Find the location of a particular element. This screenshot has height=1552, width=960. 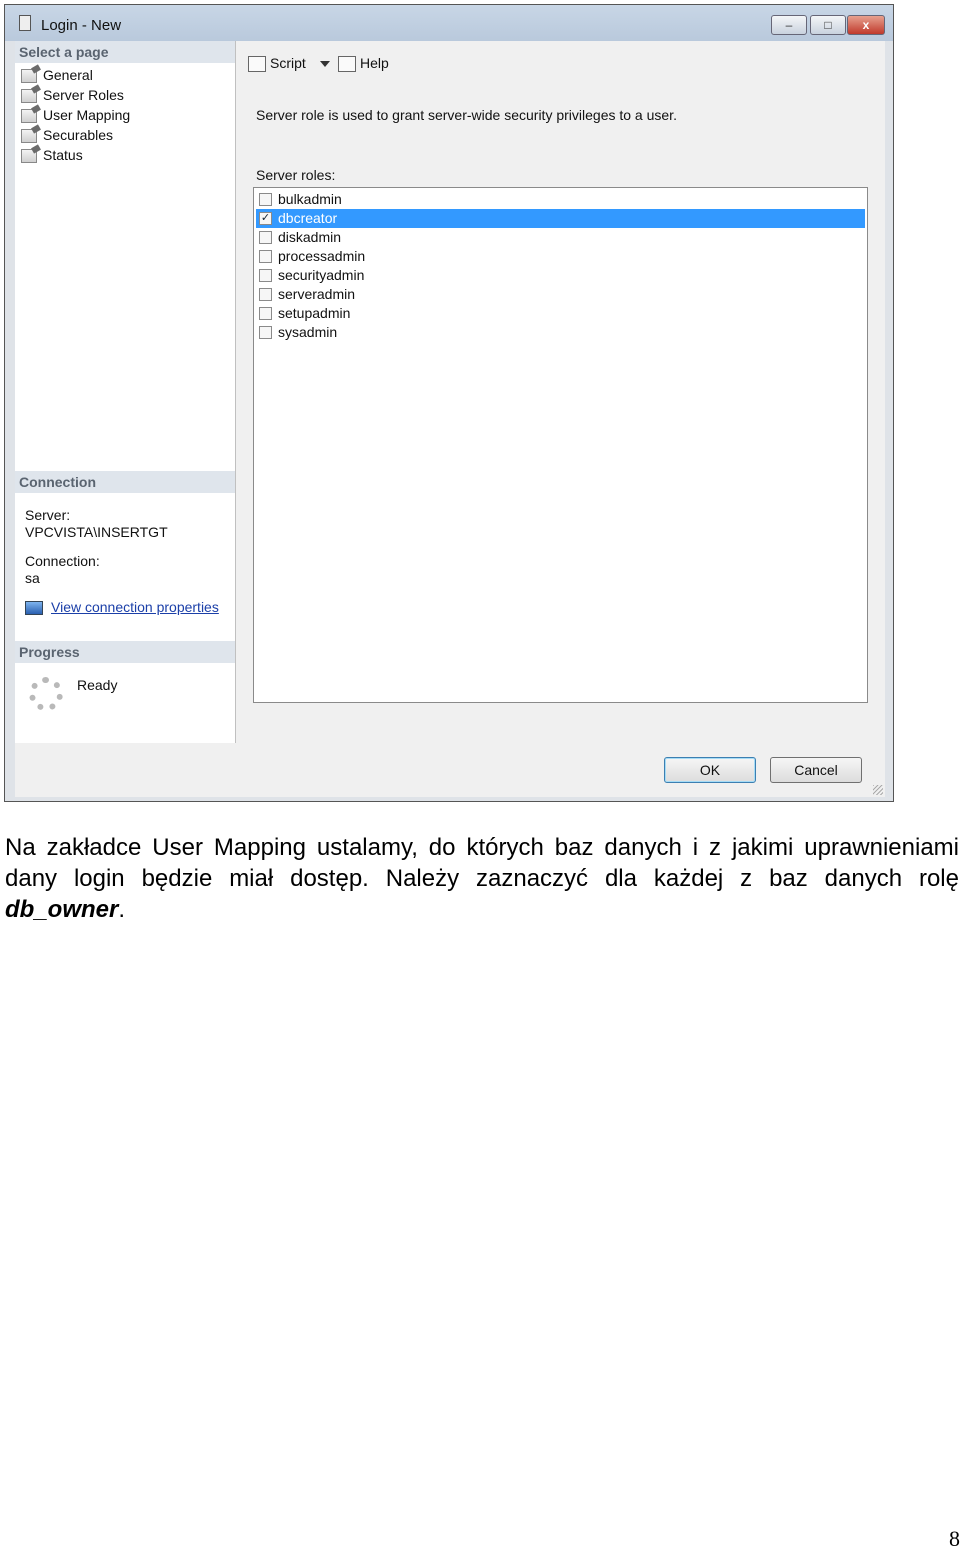

sidebar-item-status: Status is located at coordinates (52, 155).